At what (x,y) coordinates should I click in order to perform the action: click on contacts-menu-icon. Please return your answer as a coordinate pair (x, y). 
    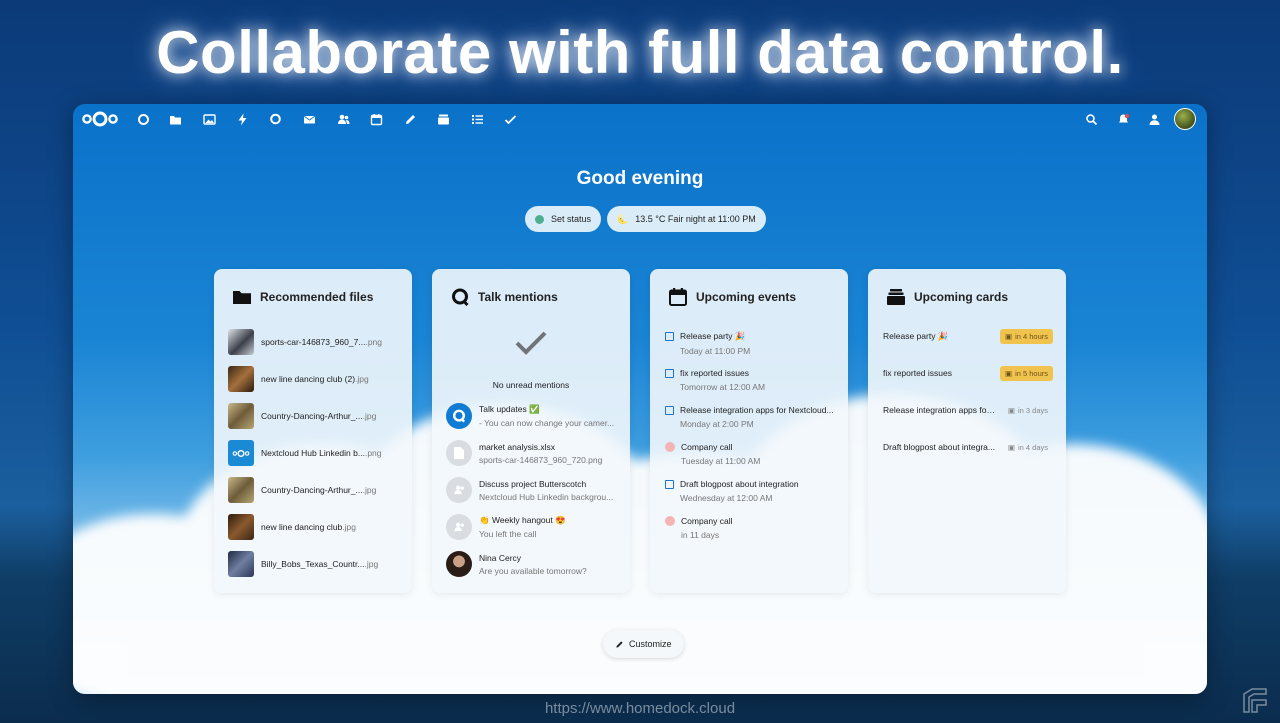
    Looking at the image, I should click on (1154, 119).